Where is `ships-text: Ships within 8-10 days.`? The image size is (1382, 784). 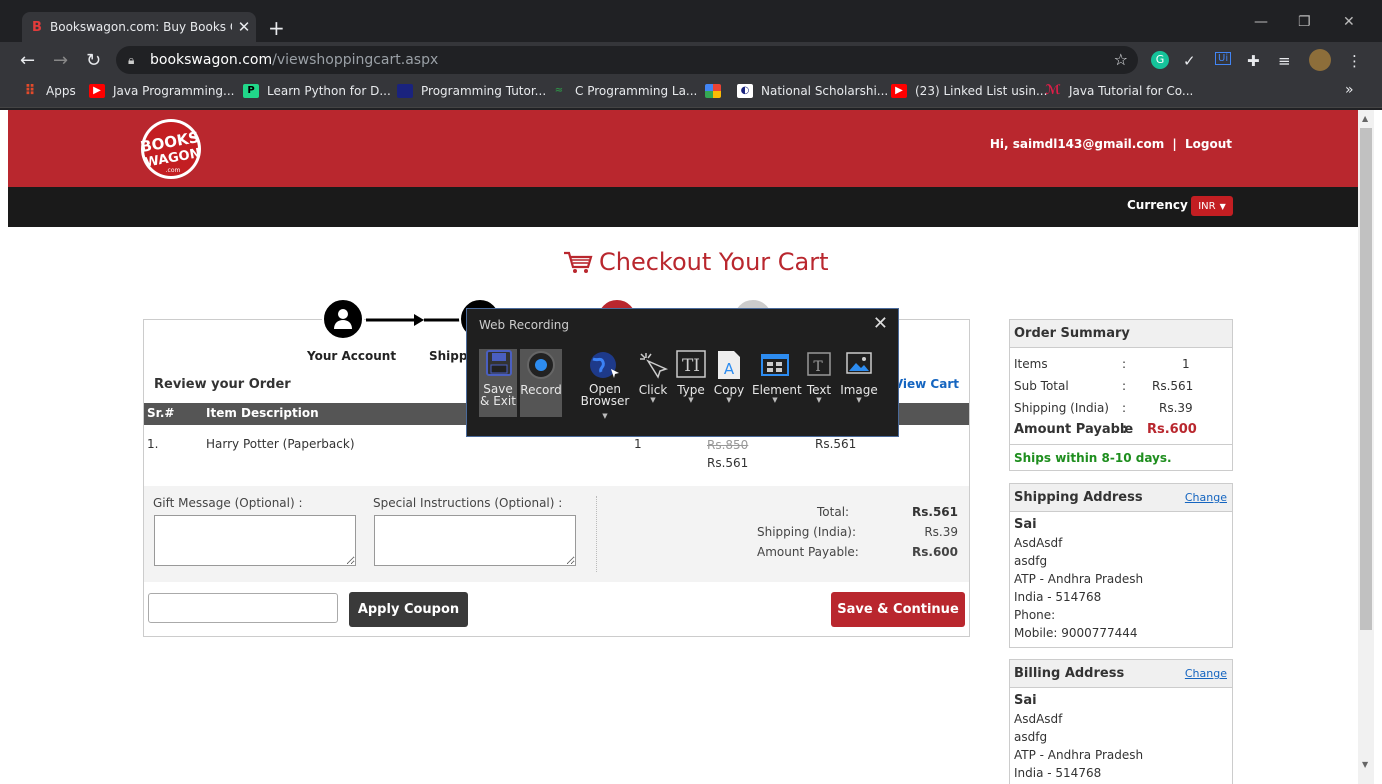 ships-text: Ships within 8-10 days. is located at coordinates (1093, 458).